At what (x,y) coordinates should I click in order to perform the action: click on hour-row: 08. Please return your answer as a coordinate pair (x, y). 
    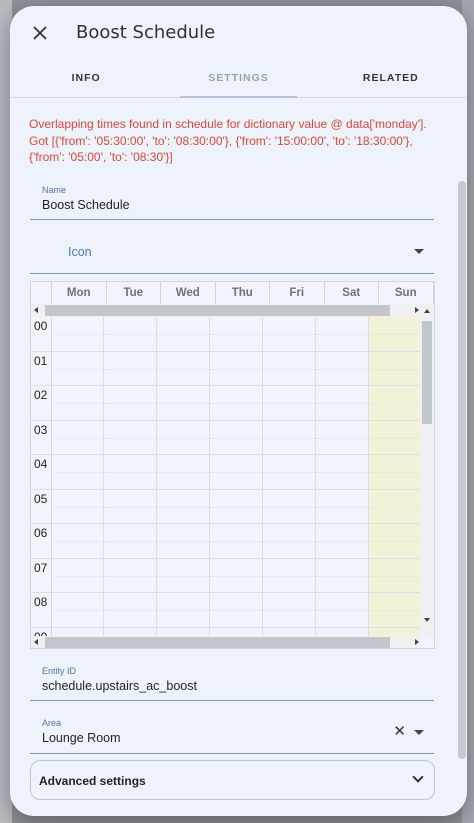
    Looking at the image, I should click on (226, 610).